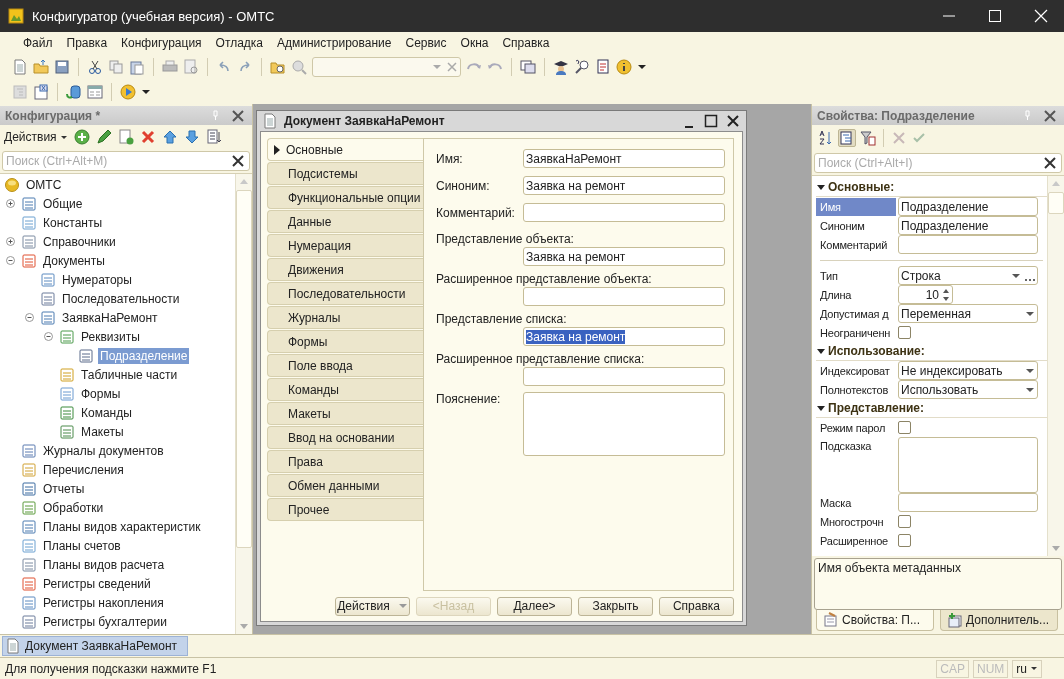 The height and width of the screenshot is (679, 1064). I want to click on sort-icon, so click(213, 137).